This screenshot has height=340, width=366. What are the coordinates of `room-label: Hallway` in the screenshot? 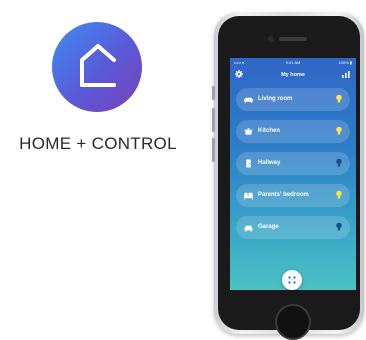 It's located at (269, 163).